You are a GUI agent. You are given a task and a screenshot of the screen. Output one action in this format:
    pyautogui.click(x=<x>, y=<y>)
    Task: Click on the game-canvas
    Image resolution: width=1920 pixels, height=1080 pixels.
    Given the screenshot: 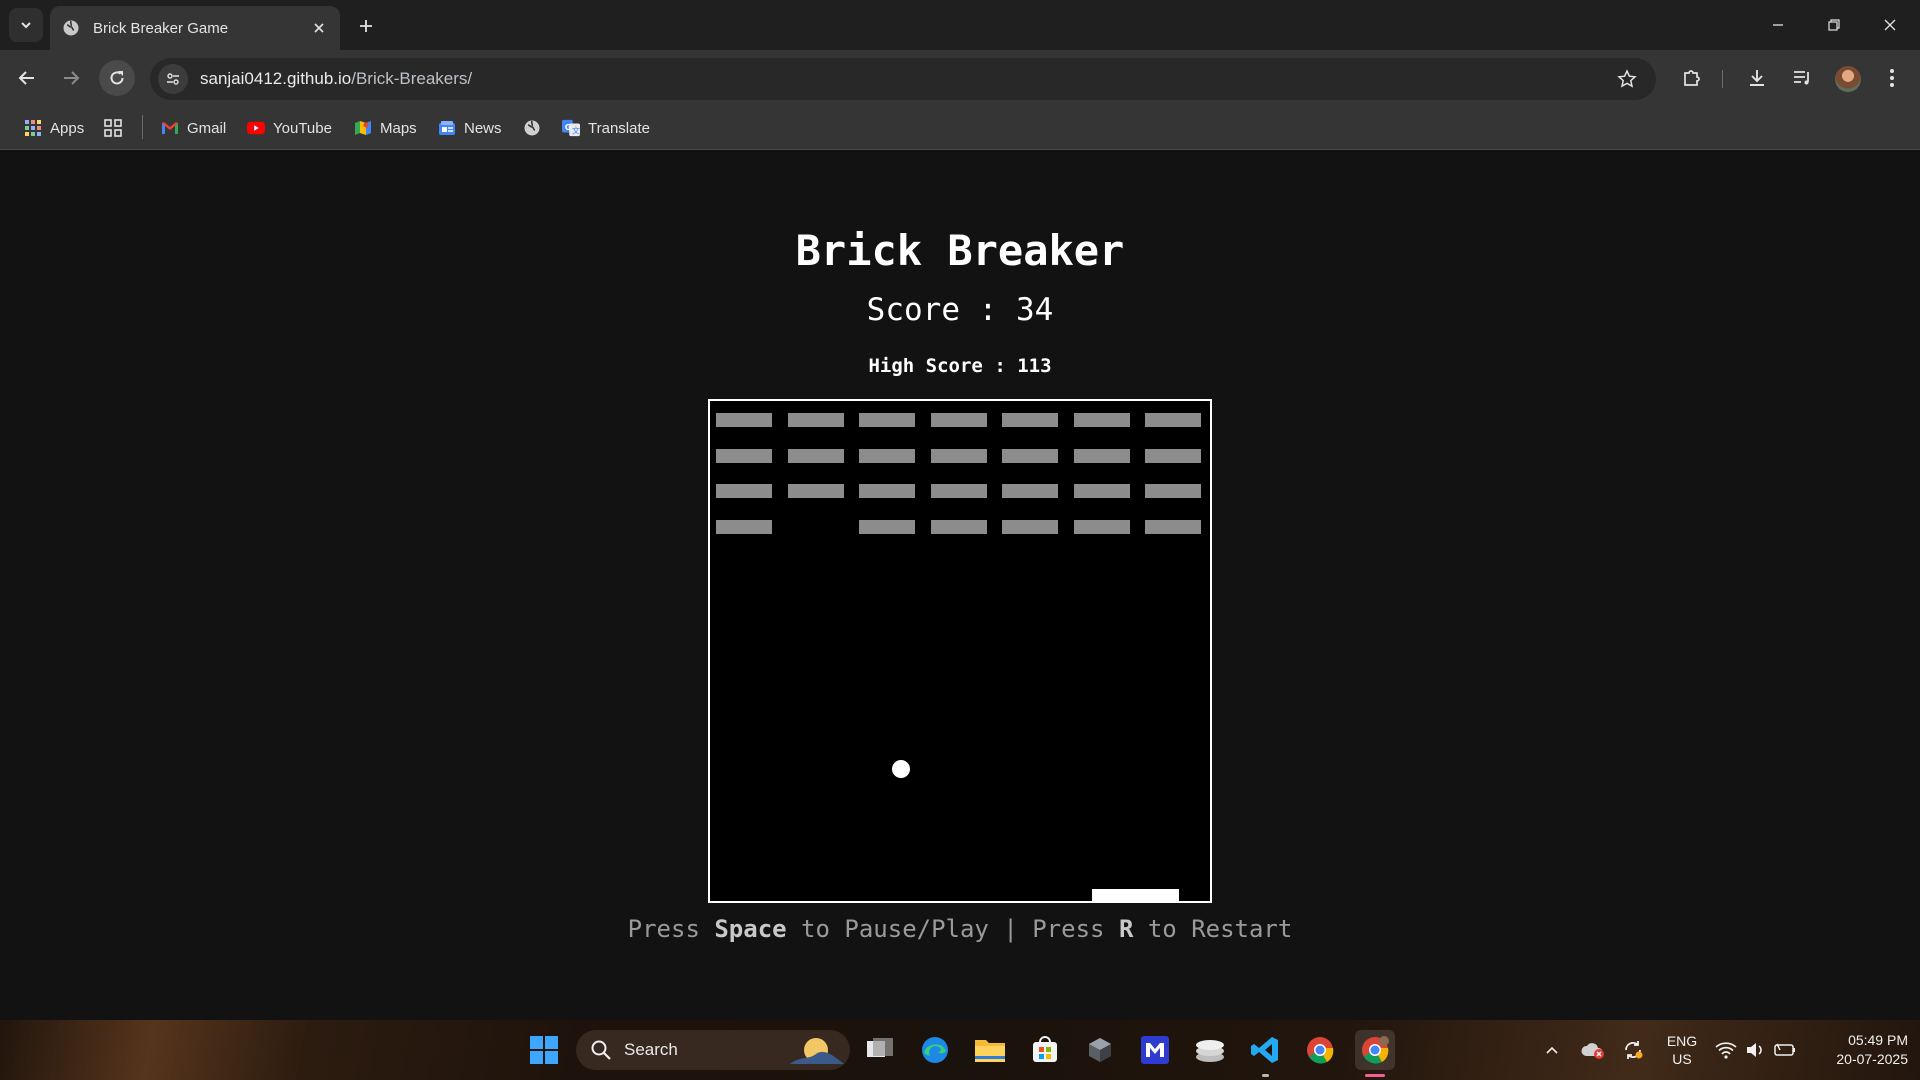 What is the action you would take?
    pyautogui.click(x=960, y=651)
    